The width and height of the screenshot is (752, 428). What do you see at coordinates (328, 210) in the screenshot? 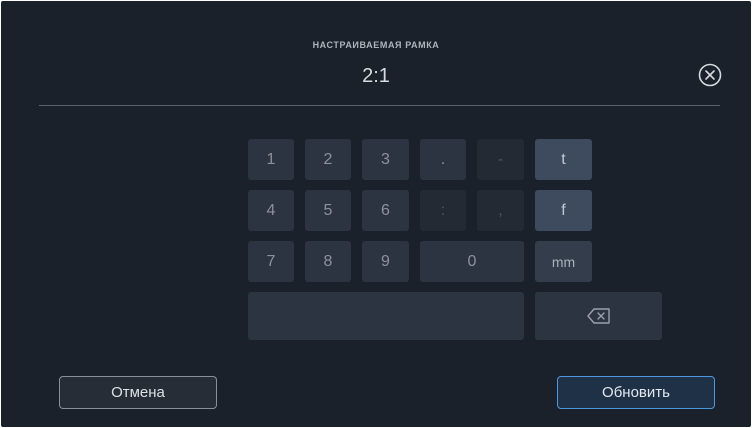
I see `key-5: 5` at bounding box center [328, 210].